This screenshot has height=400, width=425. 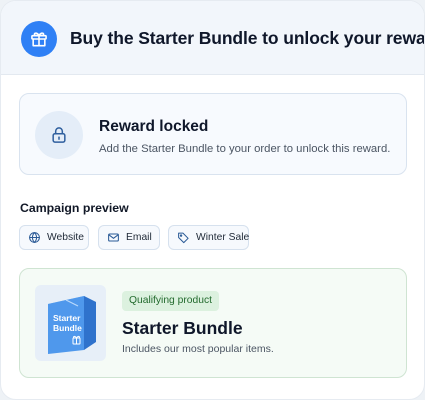 I want to click on mail-icon, so click(x=113, y=237).